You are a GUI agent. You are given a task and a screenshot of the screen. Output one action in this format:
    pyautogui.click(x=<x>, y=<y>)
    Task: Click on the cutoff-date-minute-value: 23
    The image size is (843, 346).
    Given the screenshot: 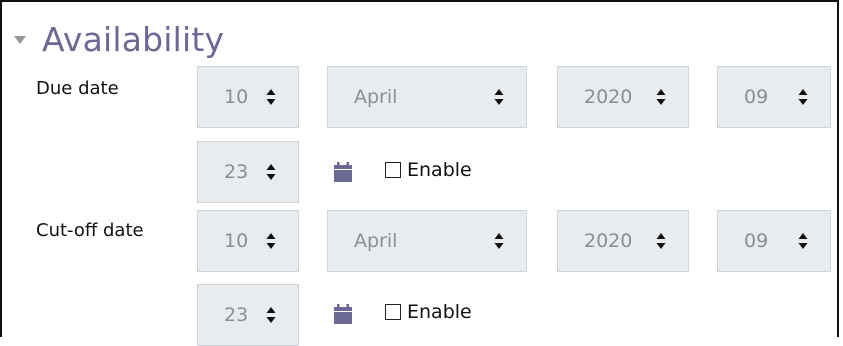 What is the action you would take?
    pyautogui.click(x=236, y=315)
    